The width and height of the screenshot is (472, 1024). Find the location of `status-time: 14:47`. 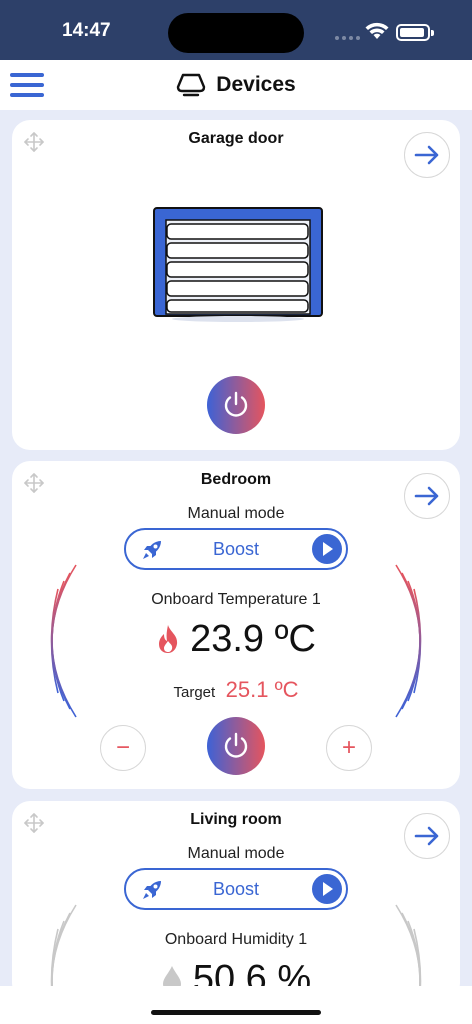

status-time: 14:47 is located at coordinates (86, 30).